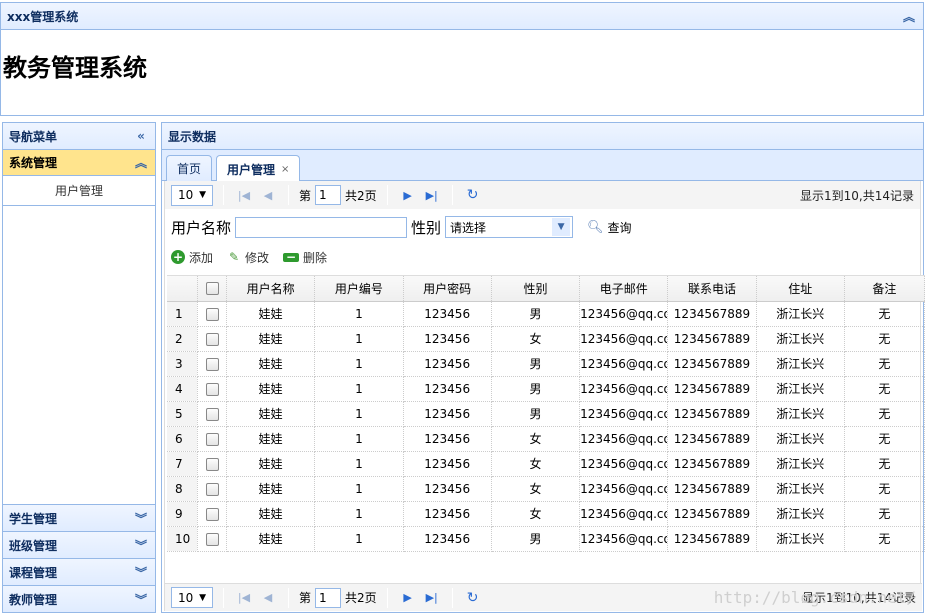  Describe the element at coordinates (546, 489) in the screenshot. I see `table-row: 8 娃娃1123456女123456@qq.com1234567889浙江长兴无` at that location.